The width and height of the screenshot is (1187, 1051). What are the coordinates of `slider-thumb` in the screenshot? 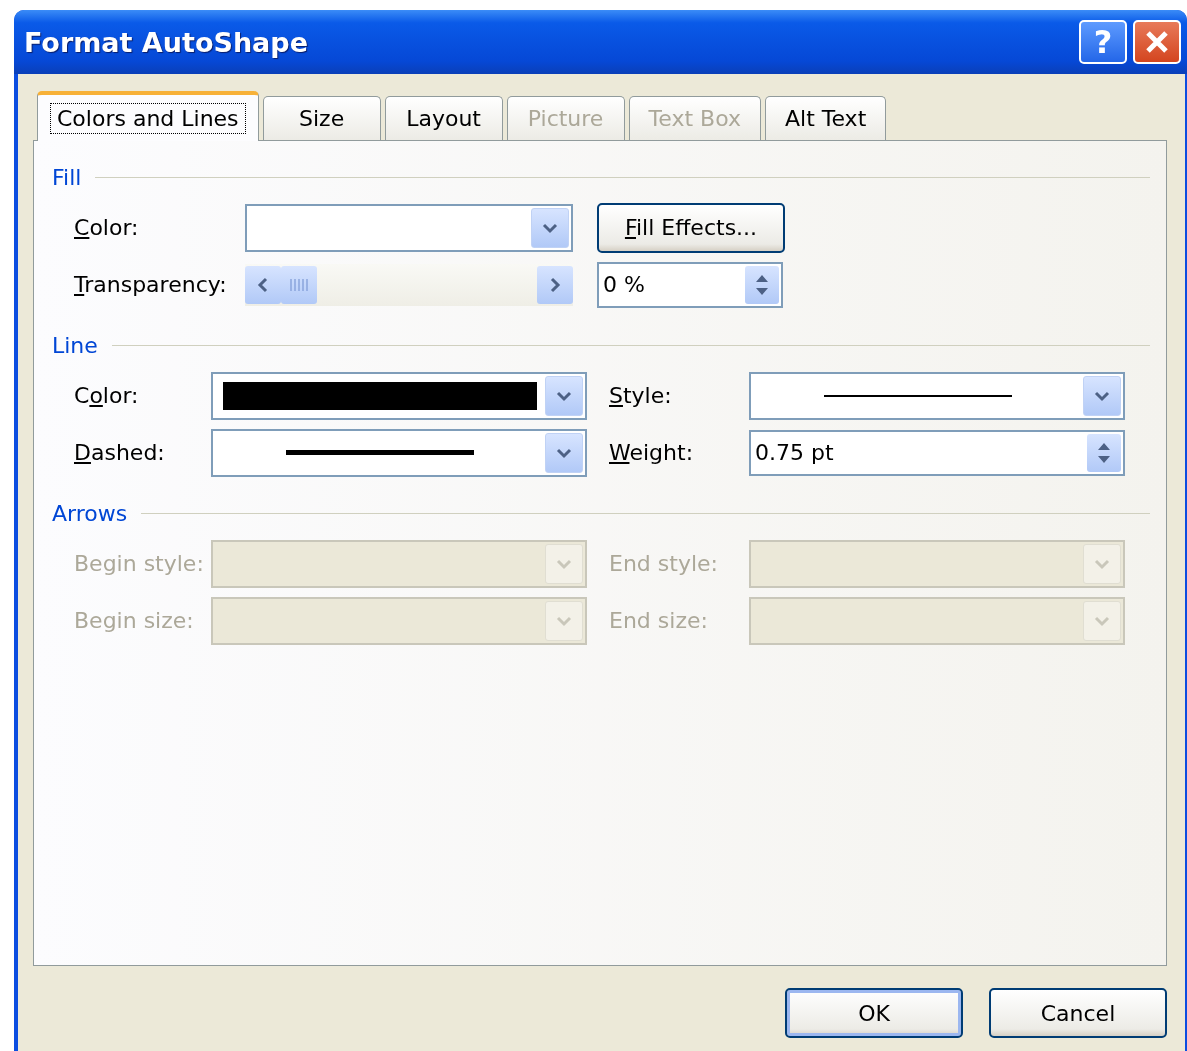 It's located at (299, 284).